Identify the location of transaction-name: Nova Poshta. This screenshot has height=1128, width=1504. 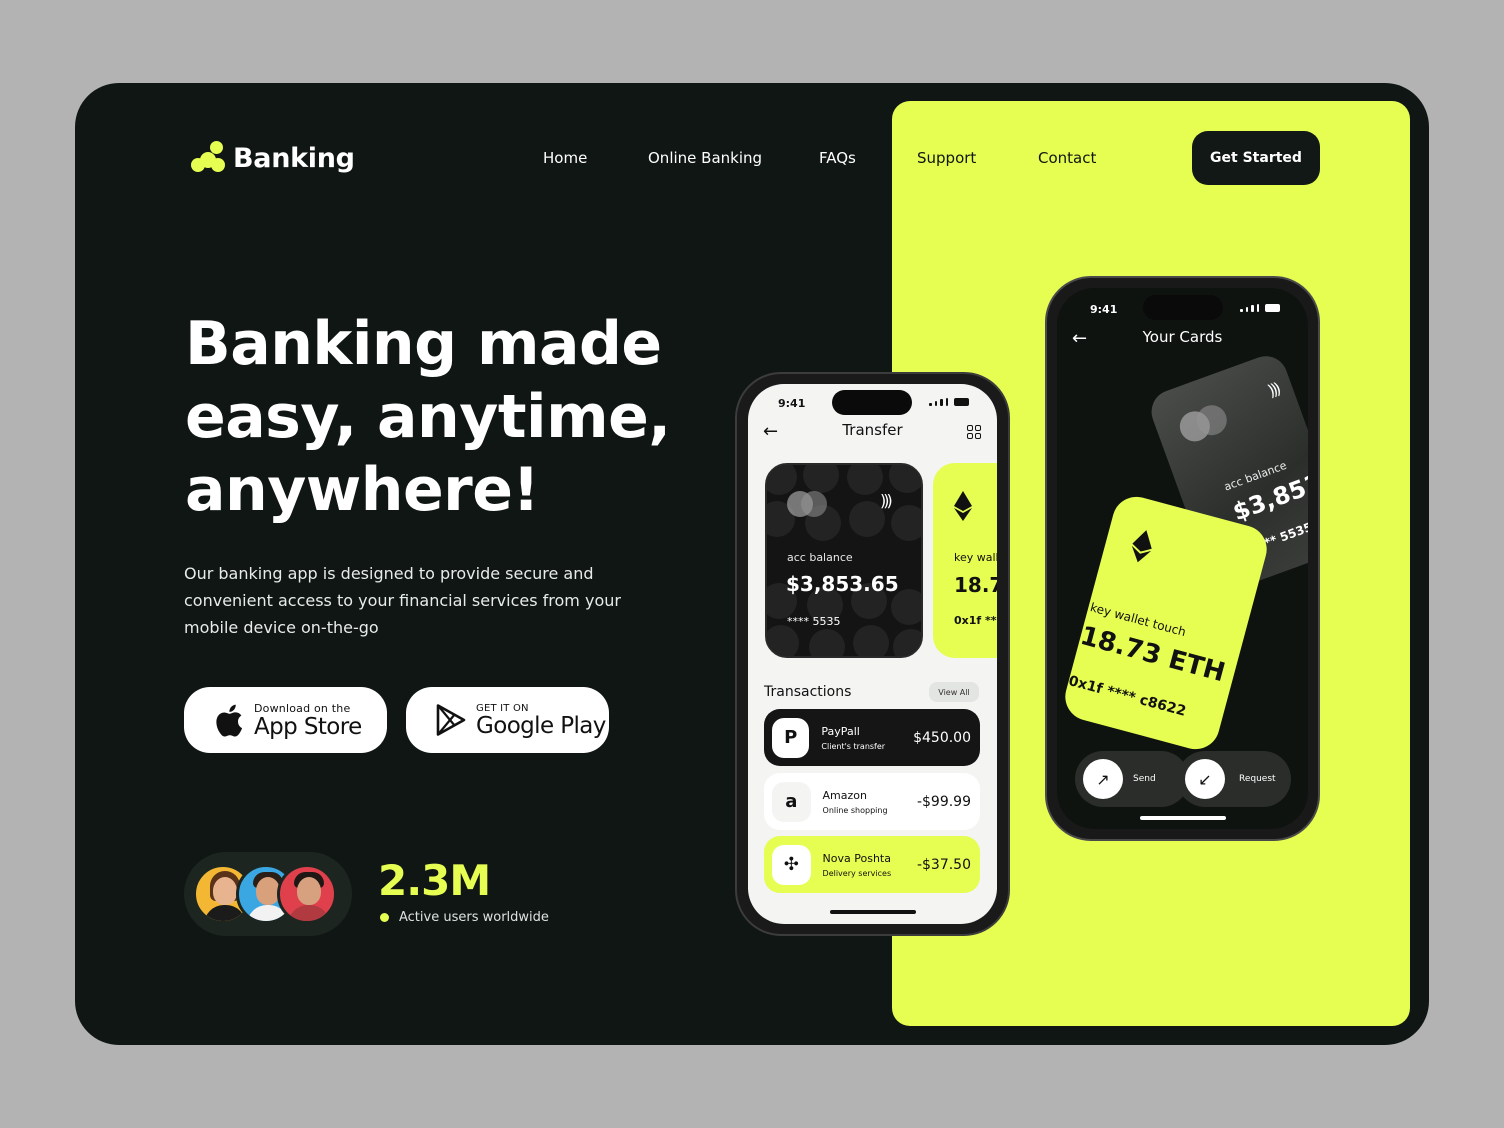
(856, 858).